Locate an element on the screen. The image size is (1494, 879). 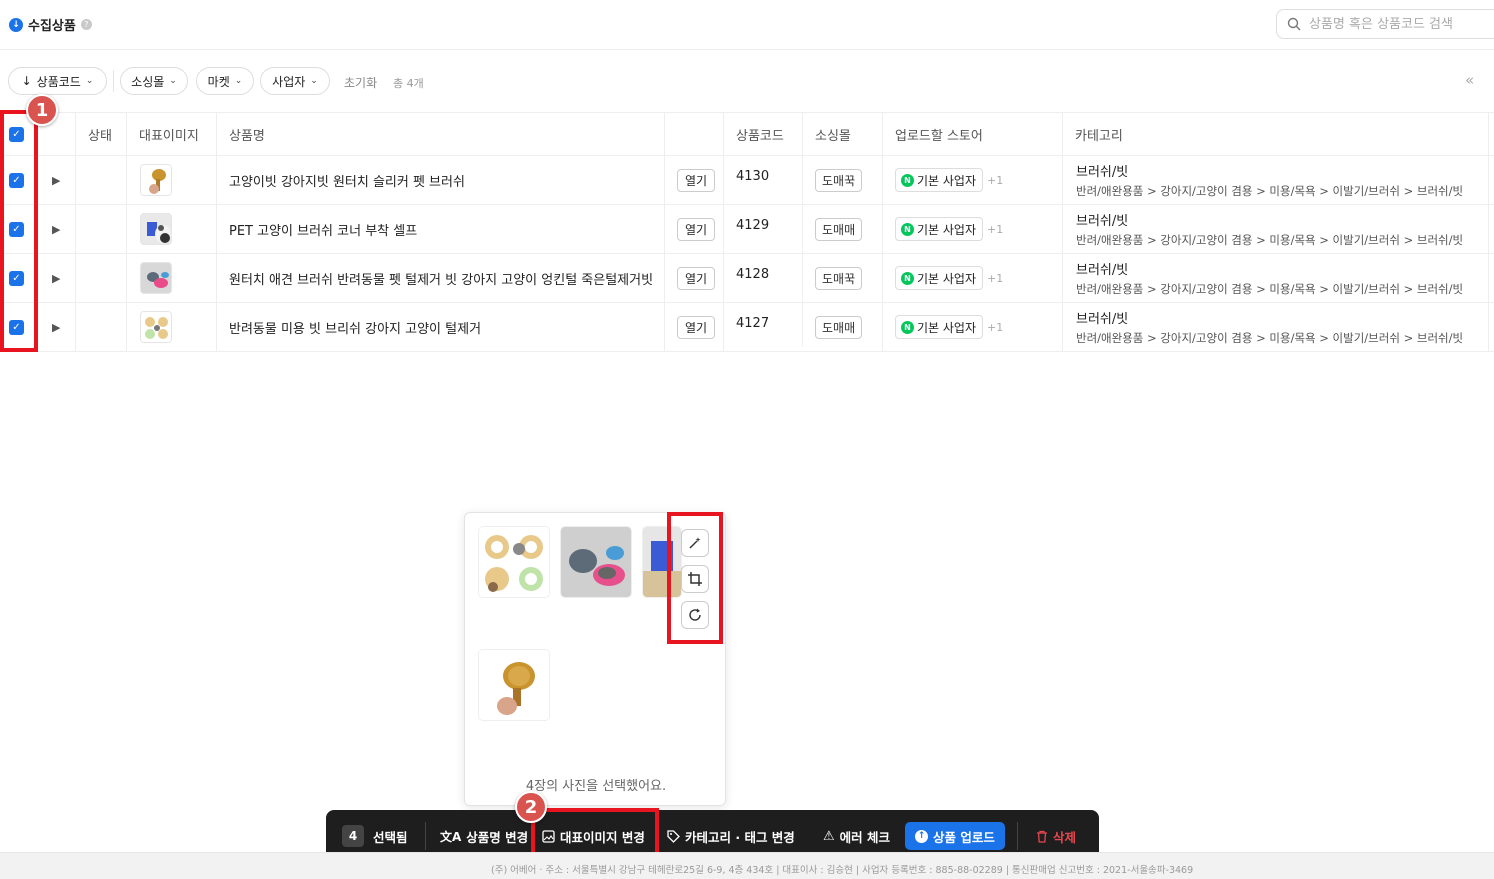
search-input is located at coordinates (1394, 24).